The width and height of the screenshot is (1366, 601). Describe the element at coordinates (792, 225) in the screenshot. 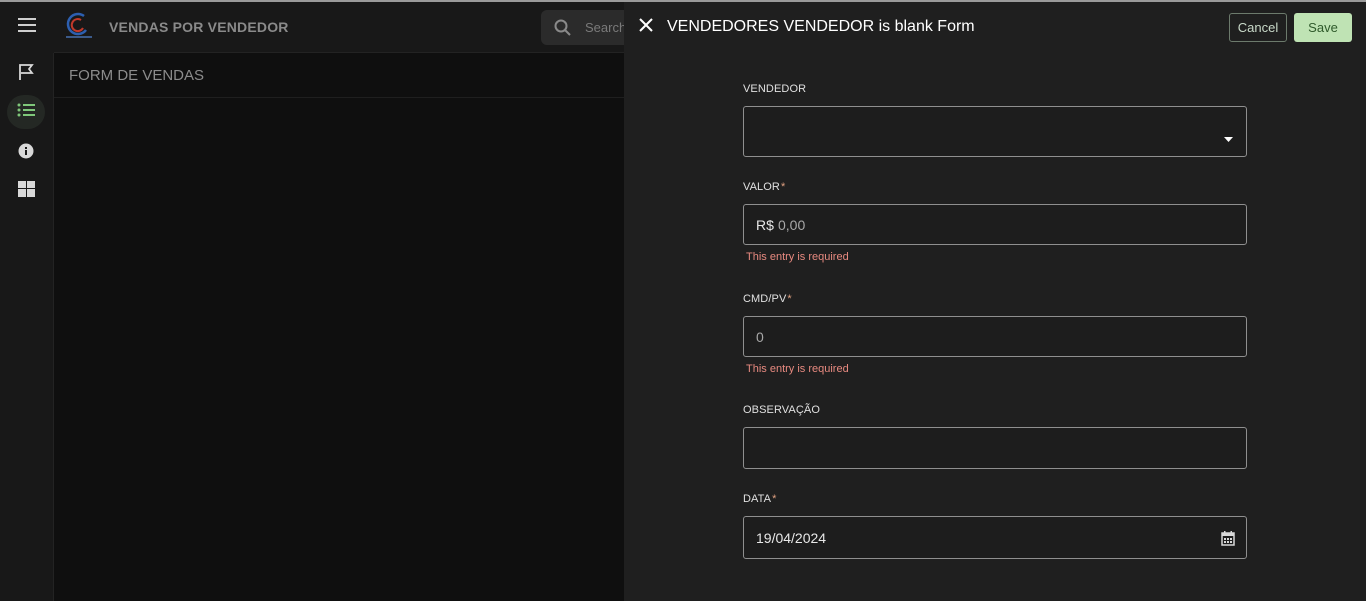

I see `valor-placeholder: 0,00` at that location.